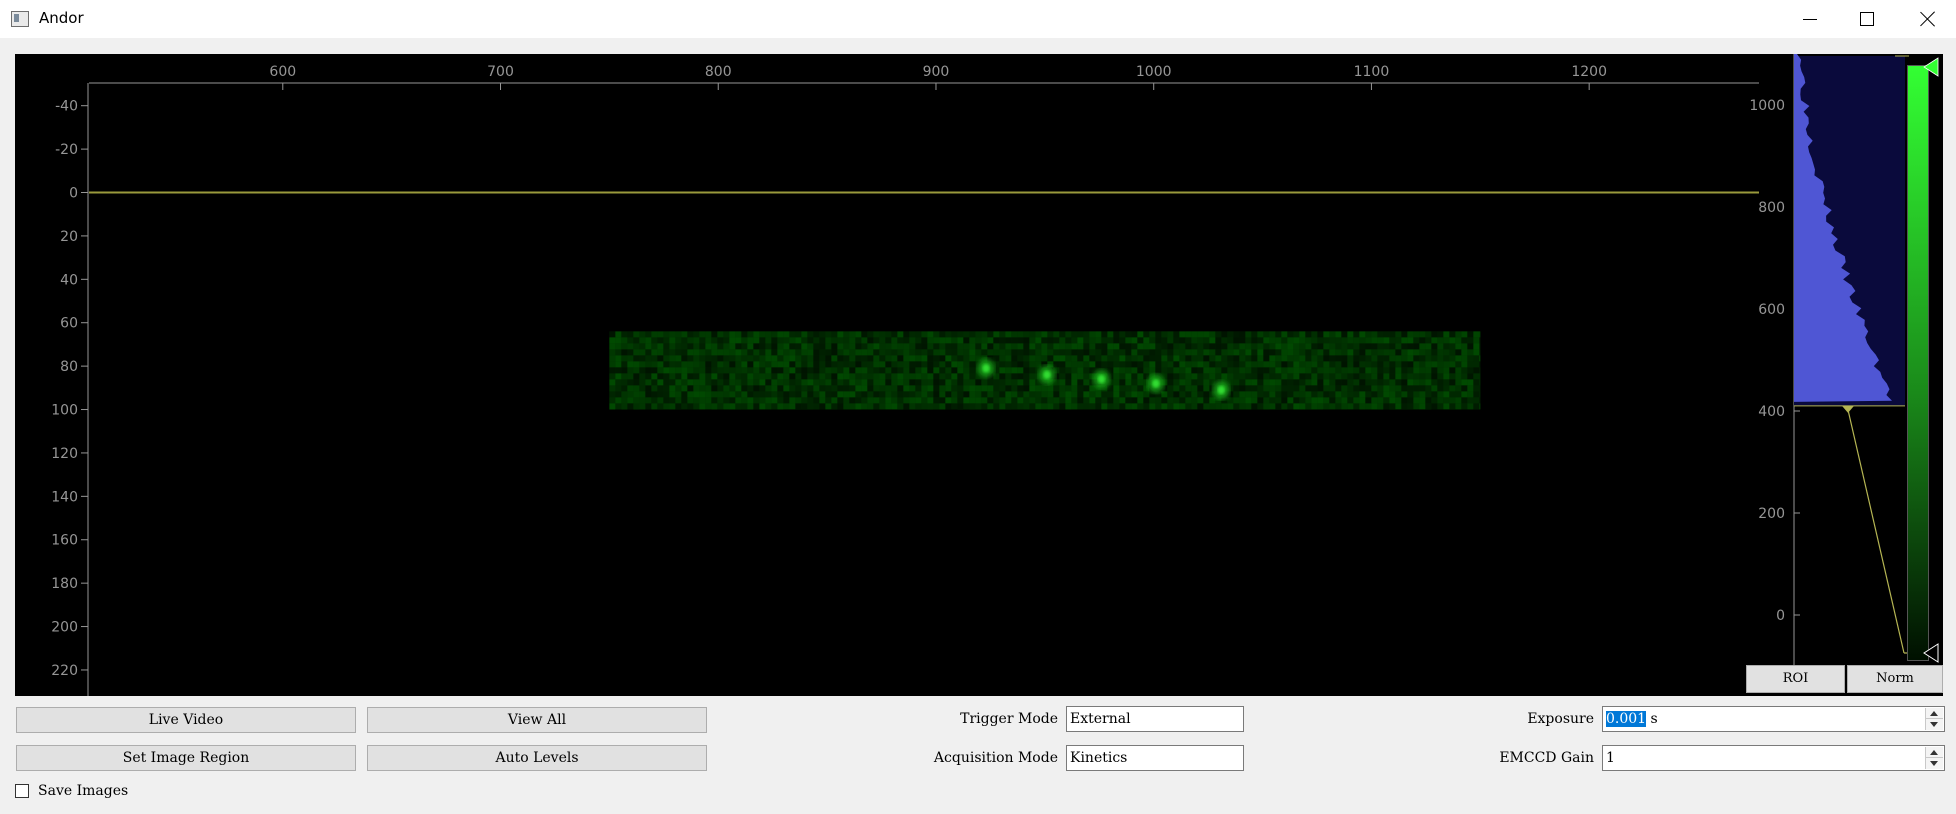  What do you see at coordinates (83, 791) in the screenshot?
I see `save-images-label: Save Images` at bounding box center [83, 791].